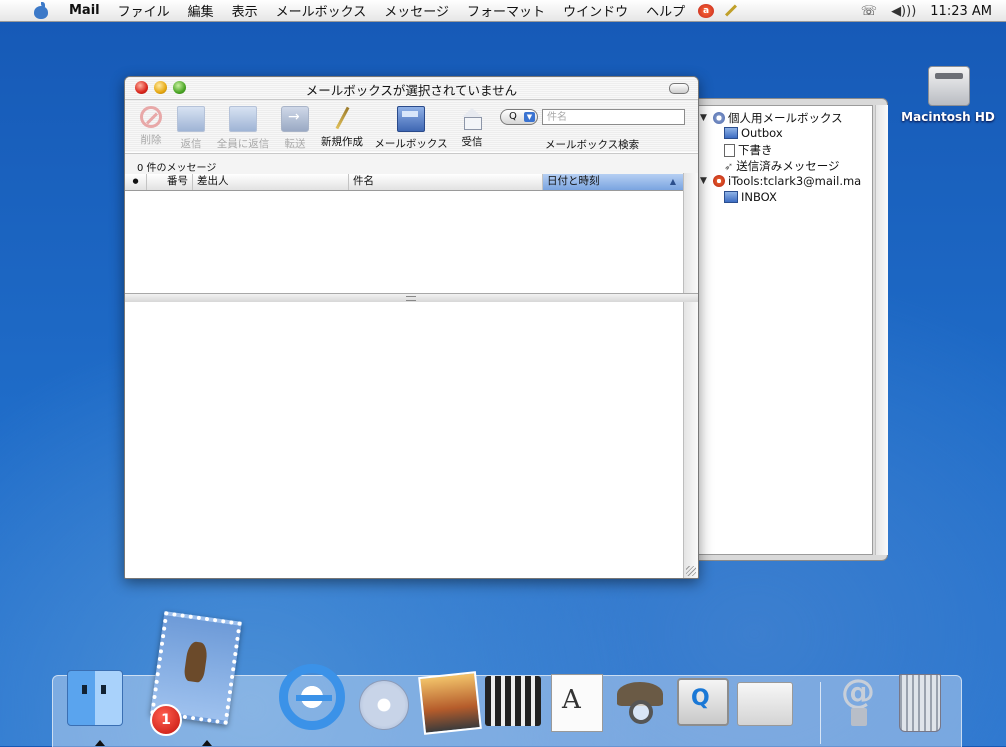 This screenshot has height=747, width=1006. What do you see at coordinates (295, 144) in the screenshot?
I see `forward-label: 転送` at bounding box center [295, 144].